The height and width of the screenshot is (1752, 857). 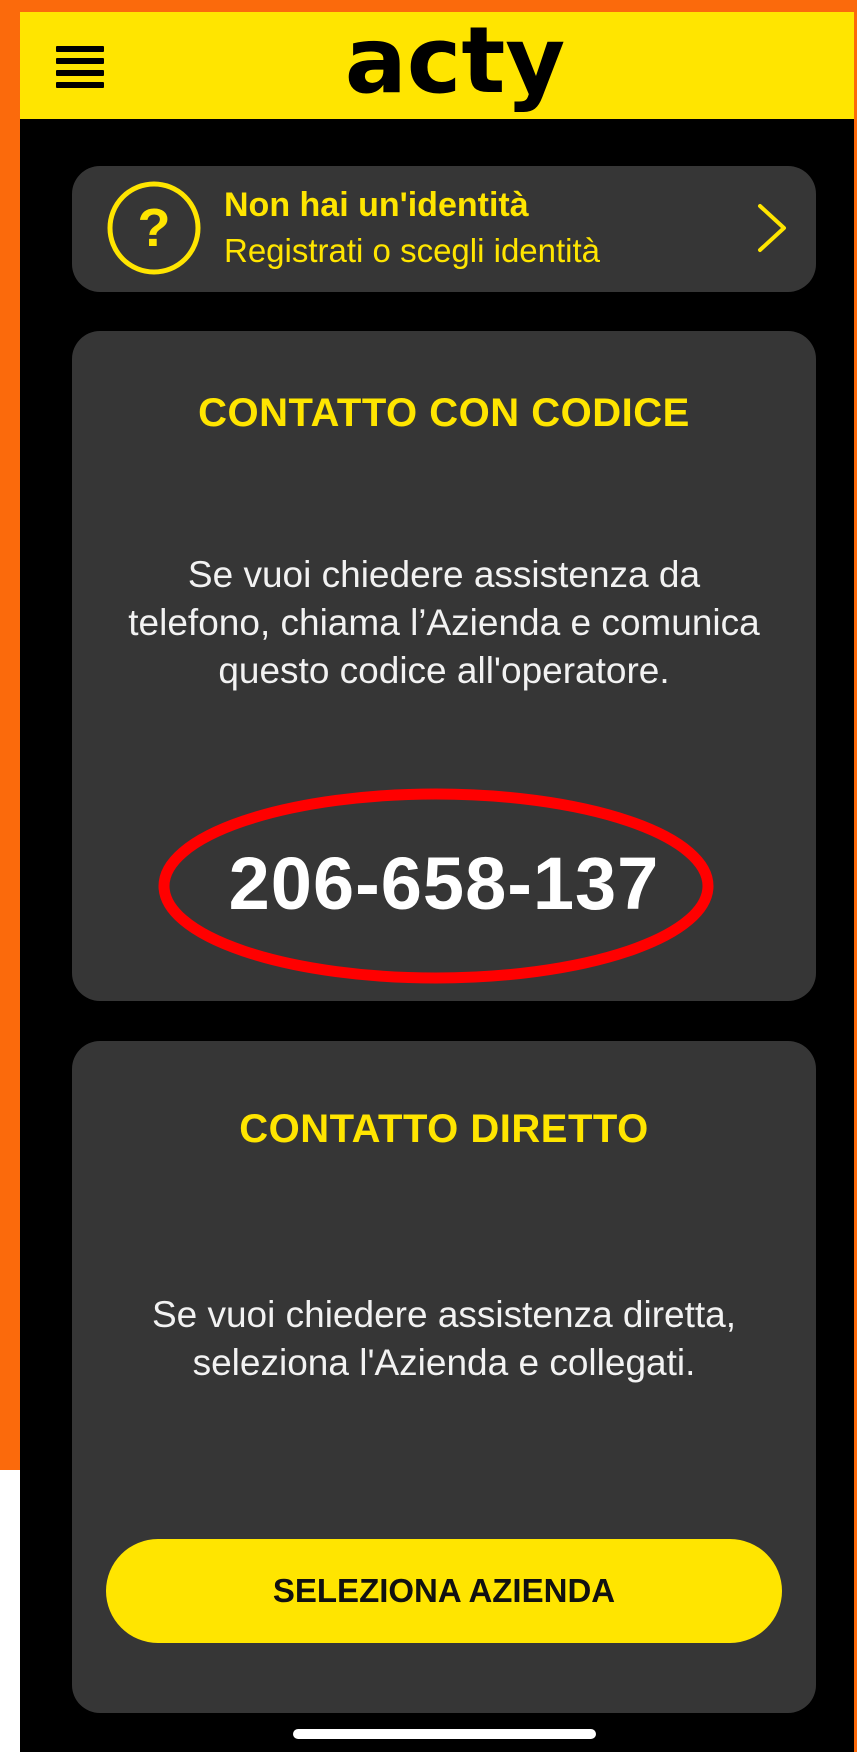 What do you see at coordinates (10, 1611) in the screenshot?
I see `frame-left-bottom` at bounding box center [10, 1611].